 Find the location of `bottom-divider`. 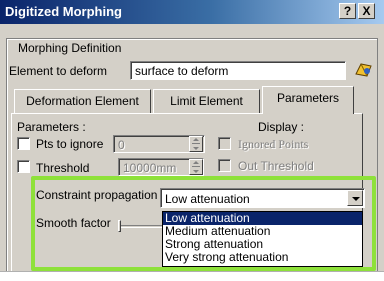

bottom-divider is located at coordinates (192, 271).